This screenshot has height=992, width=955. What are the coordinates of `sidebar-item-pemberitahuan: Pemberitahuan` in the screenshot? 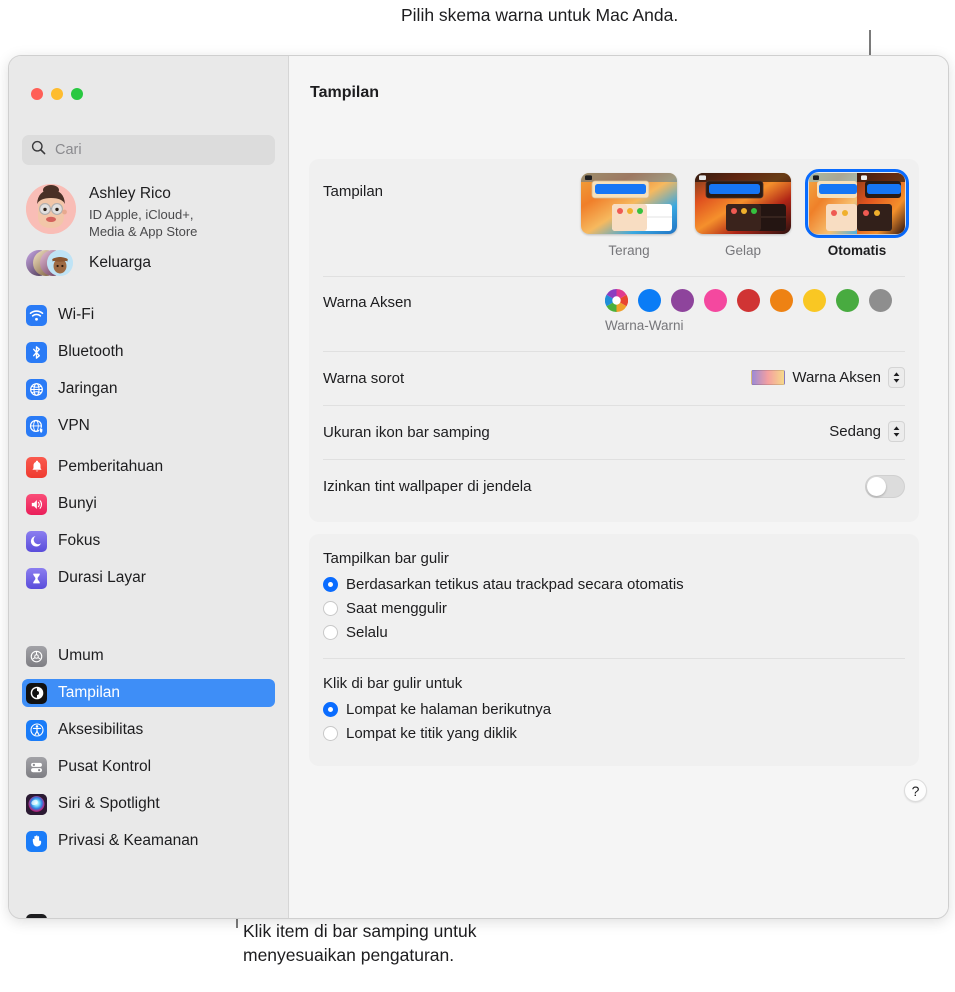 It's located at (148, 467).